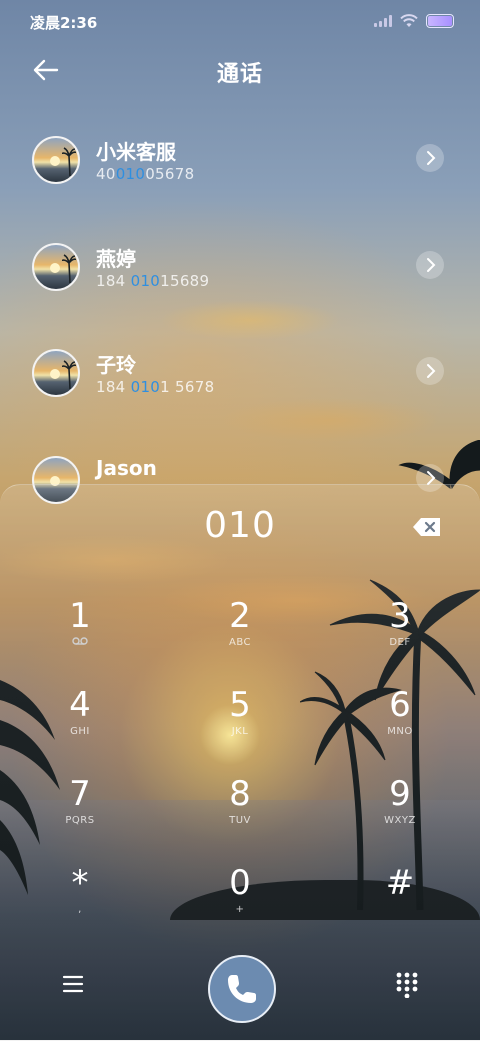  Describe the element at coordinates (80, 904) in the screenshot. I see `key-star: * ,` at that location.